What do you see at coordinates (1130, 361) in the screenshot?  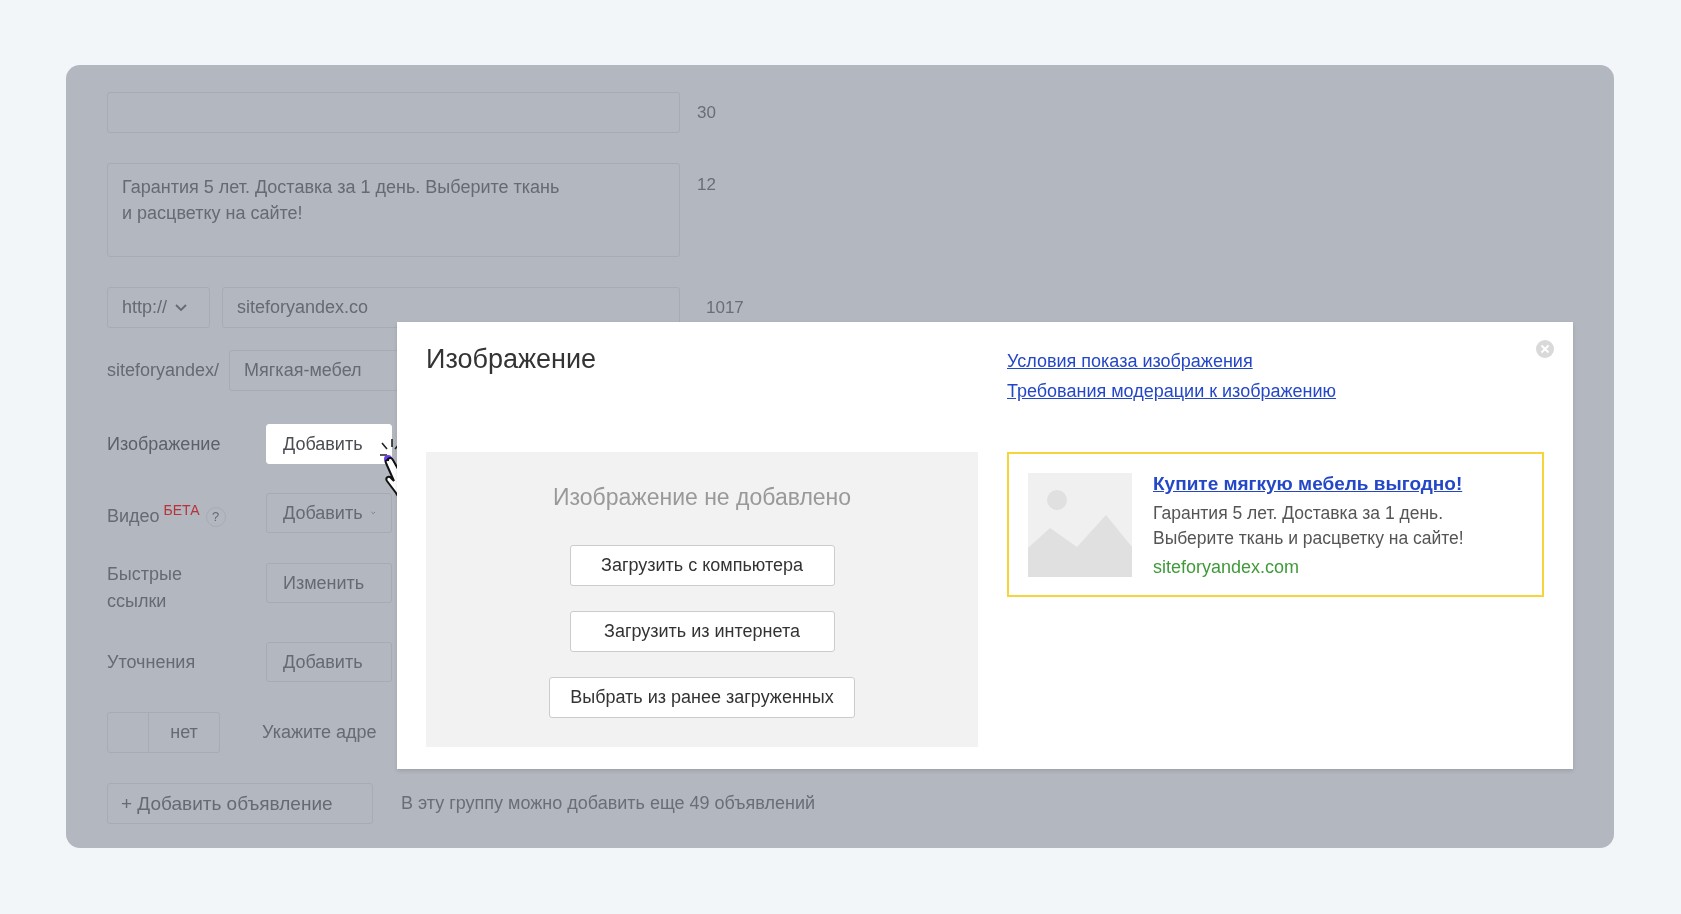 I see `help-link: Условия показа изображения` at bounding box center [1130, 361].